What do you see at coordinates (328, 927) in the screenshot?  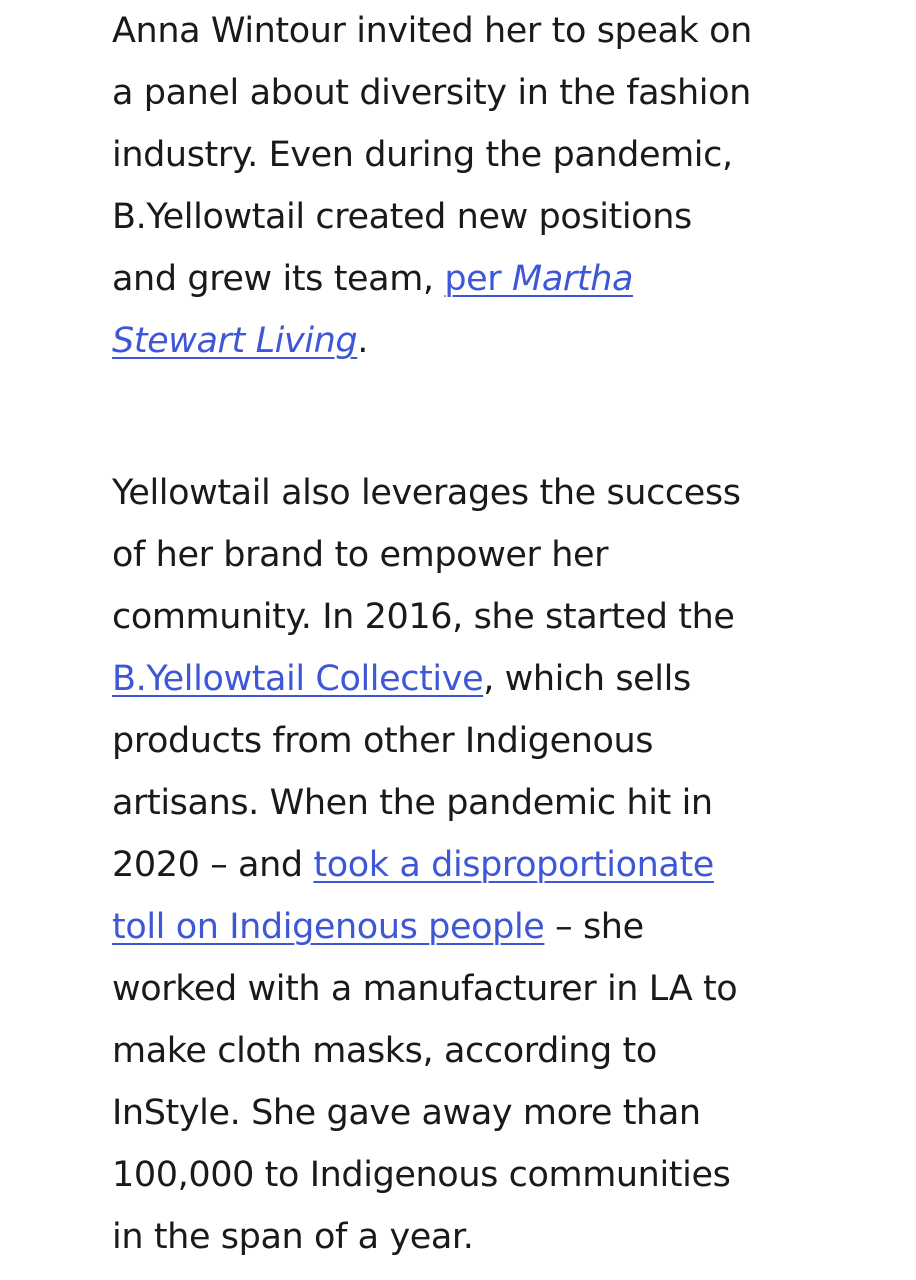 I see `disproportionate-toll-link-continued: toll on Indigenous people` at bounding box center [328, 927].